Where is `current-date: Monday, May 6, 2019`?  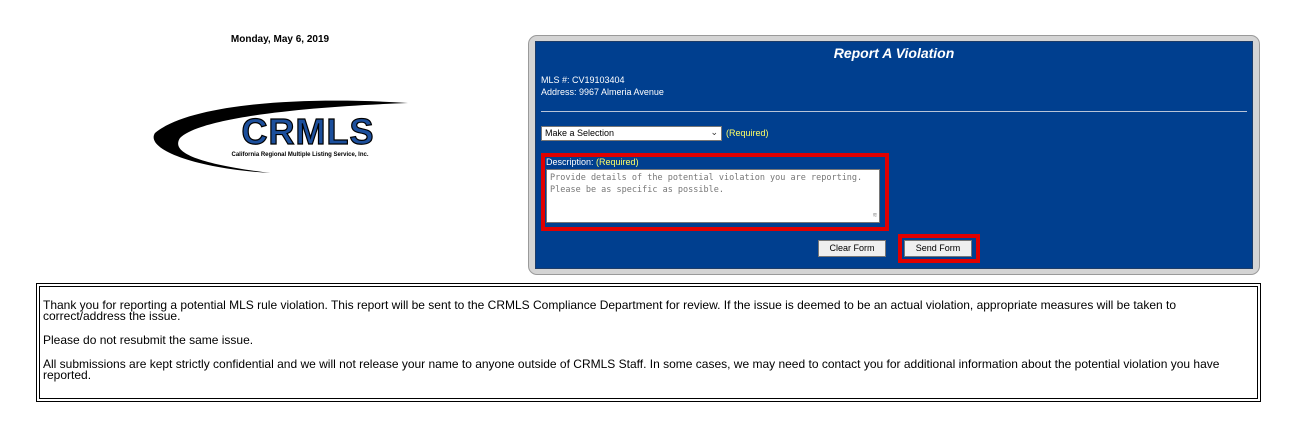 current-date: Monday, May 6, 2019 is located at coordinates (280, 39).